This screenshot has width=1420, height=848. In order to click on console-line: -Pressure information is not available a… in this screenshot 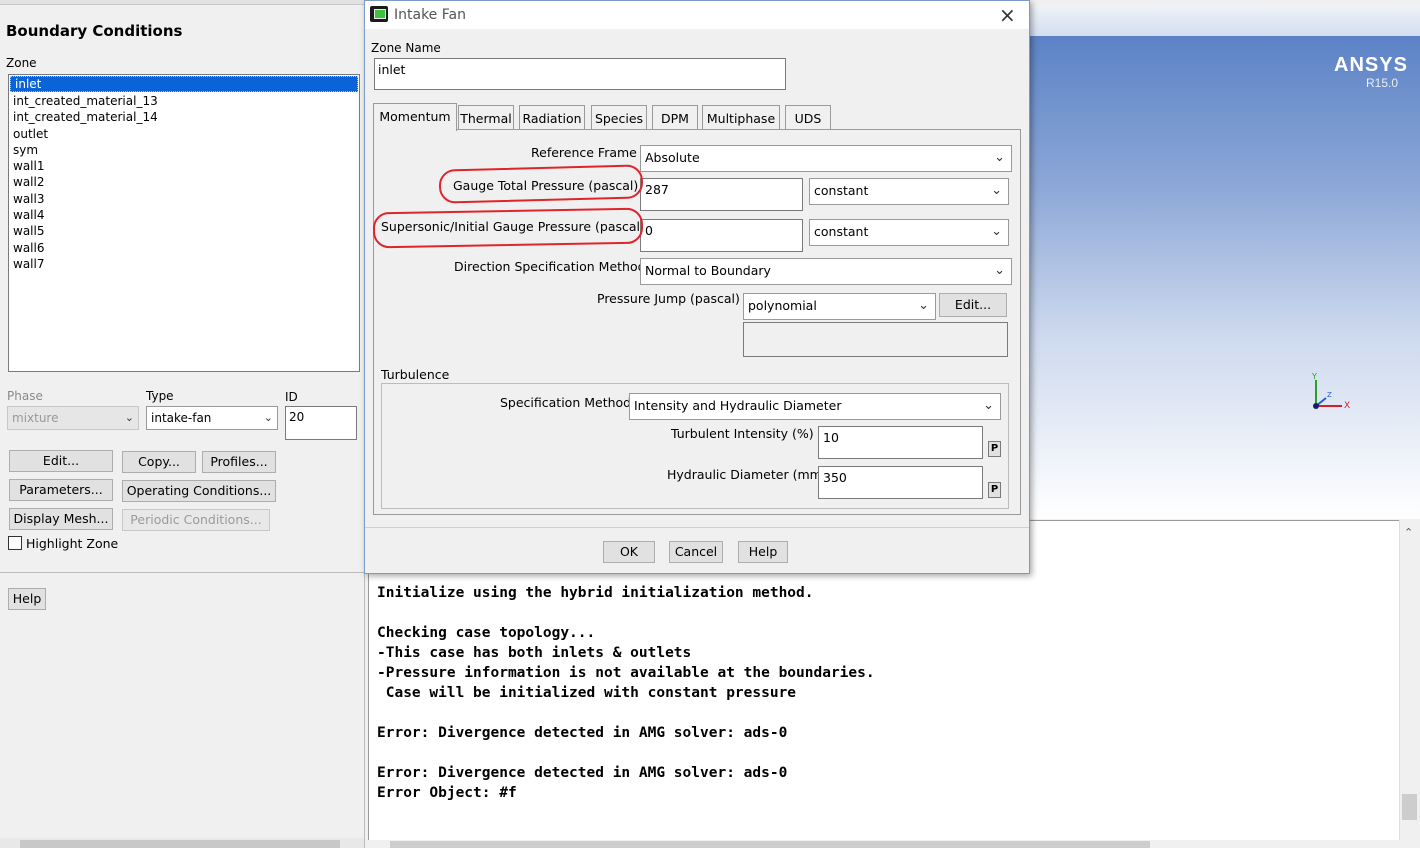, I will do `click(626, 673)`.